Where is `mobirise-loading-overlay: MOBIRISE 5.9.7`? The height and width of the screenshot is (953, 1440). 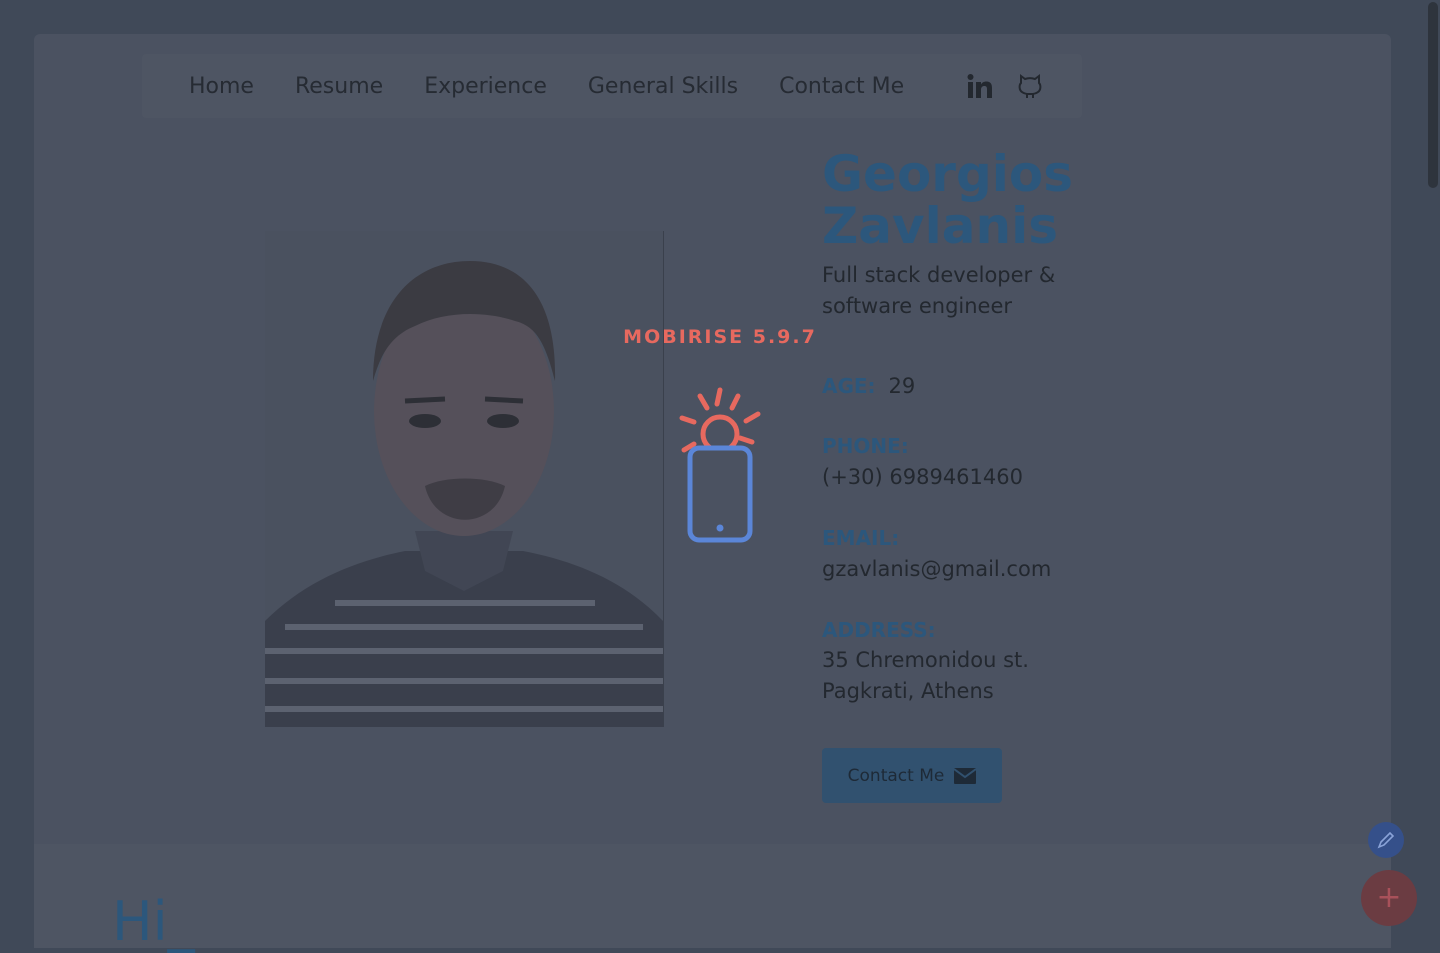
mobirise-loading-overlay: MOBIRISE 5.9.7 is located at coordinates (720, 441).